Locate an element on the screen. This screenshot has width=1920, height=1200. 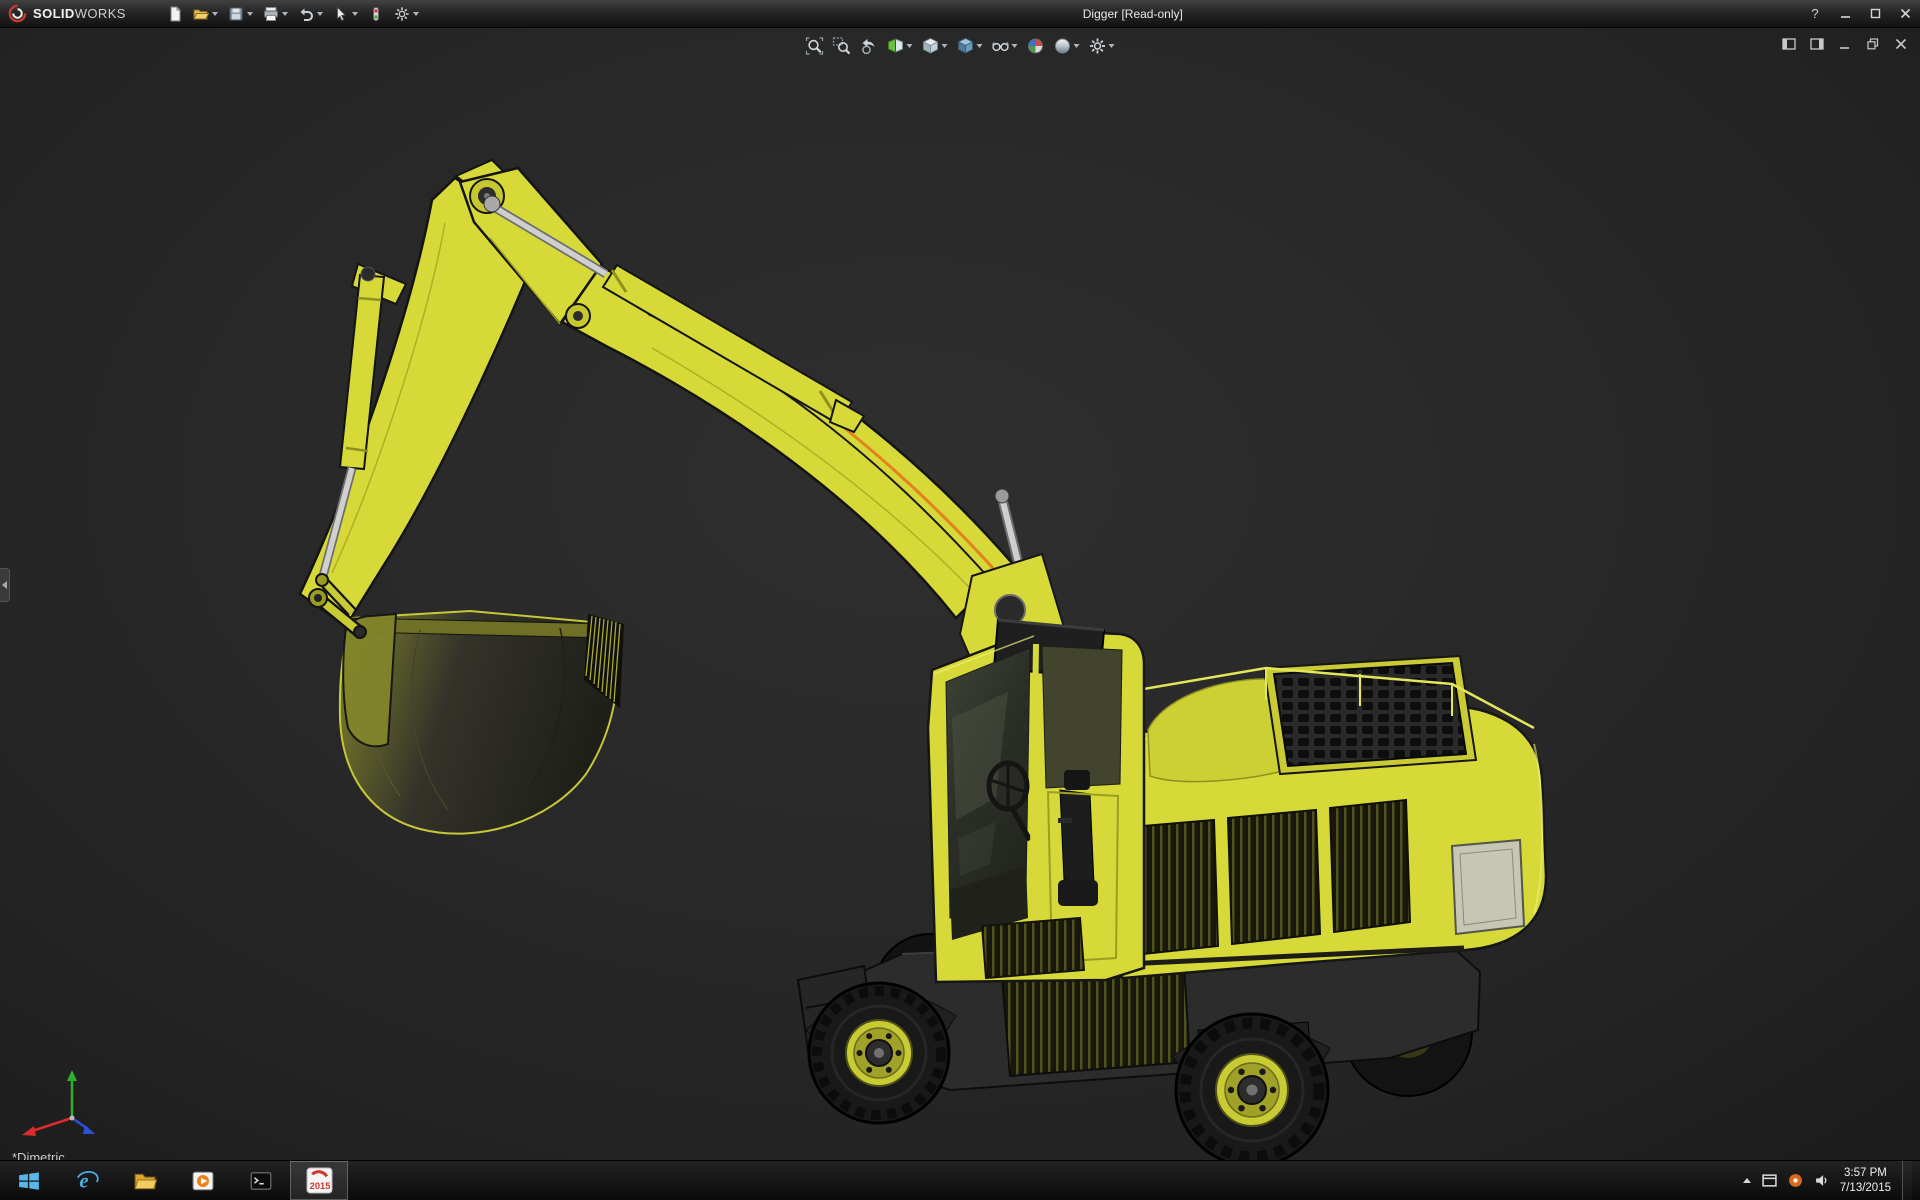
display-style-icon is located at coordinates (965, 46).